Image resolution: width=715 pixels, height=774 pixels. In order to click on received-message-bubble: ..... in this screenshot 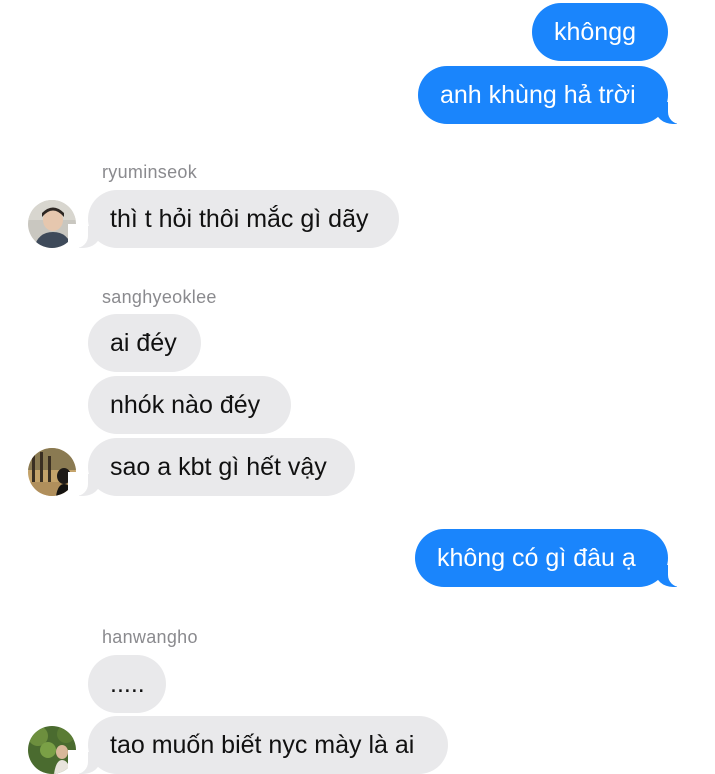, I will do `click(127, 684)`.